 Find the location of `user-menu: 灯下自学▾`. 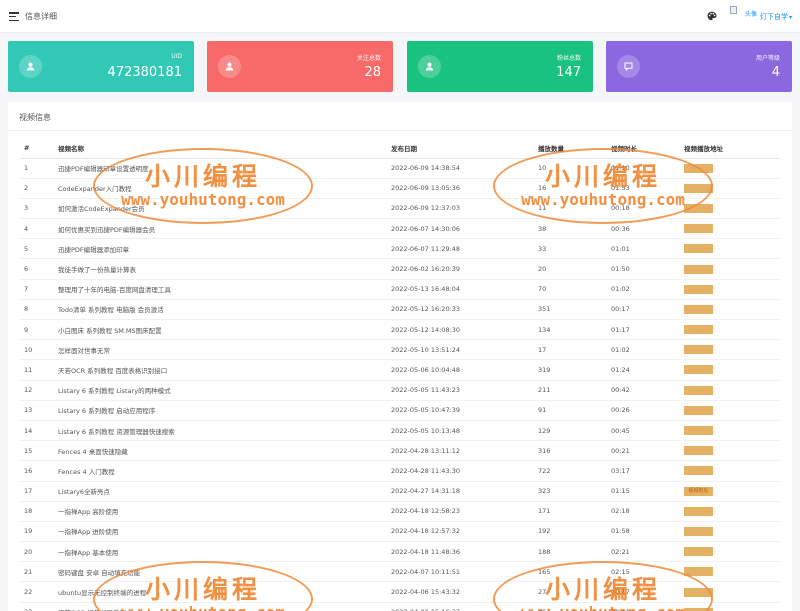

user-menu: 灯下自学▾ is located at coordinates (776, 17).